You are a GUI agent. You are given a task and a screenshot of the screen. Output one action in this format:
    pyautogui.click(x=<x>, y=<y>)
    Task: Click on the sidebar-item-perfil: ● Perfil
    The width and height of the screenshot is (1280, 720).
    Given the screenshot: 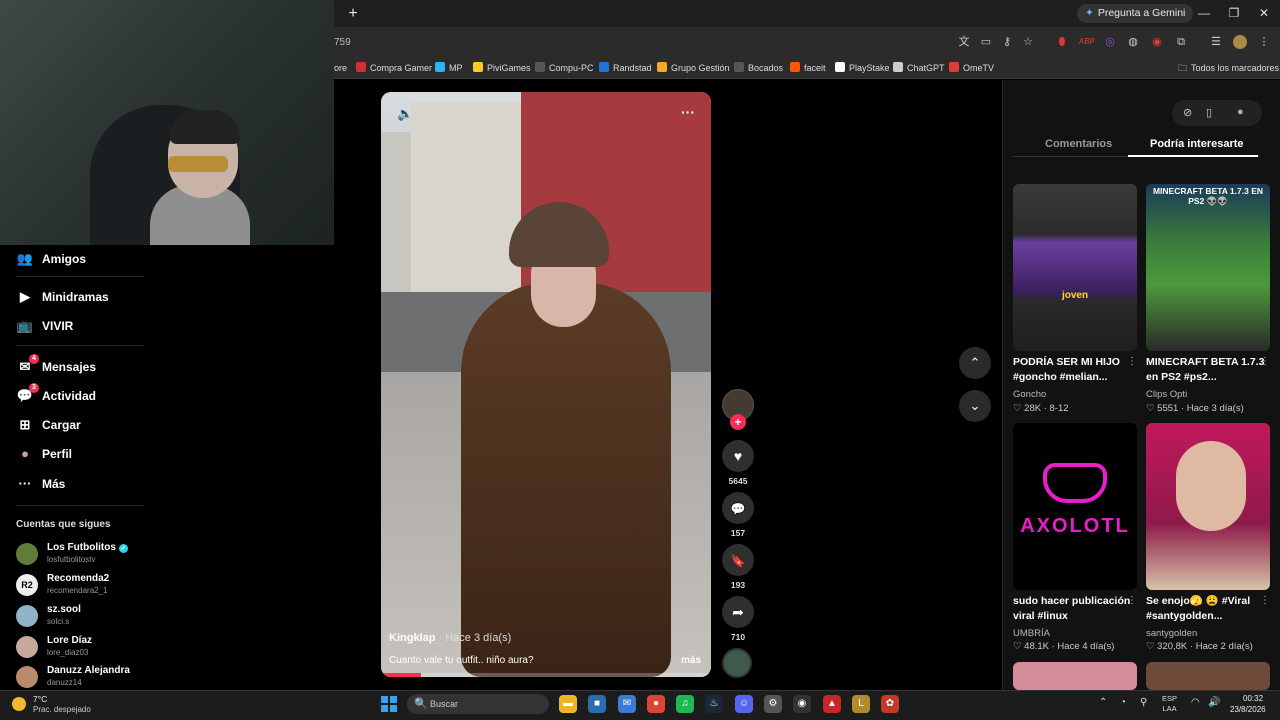 What is the action you would take?
    pyautogui.click(x=44, y=454)
    